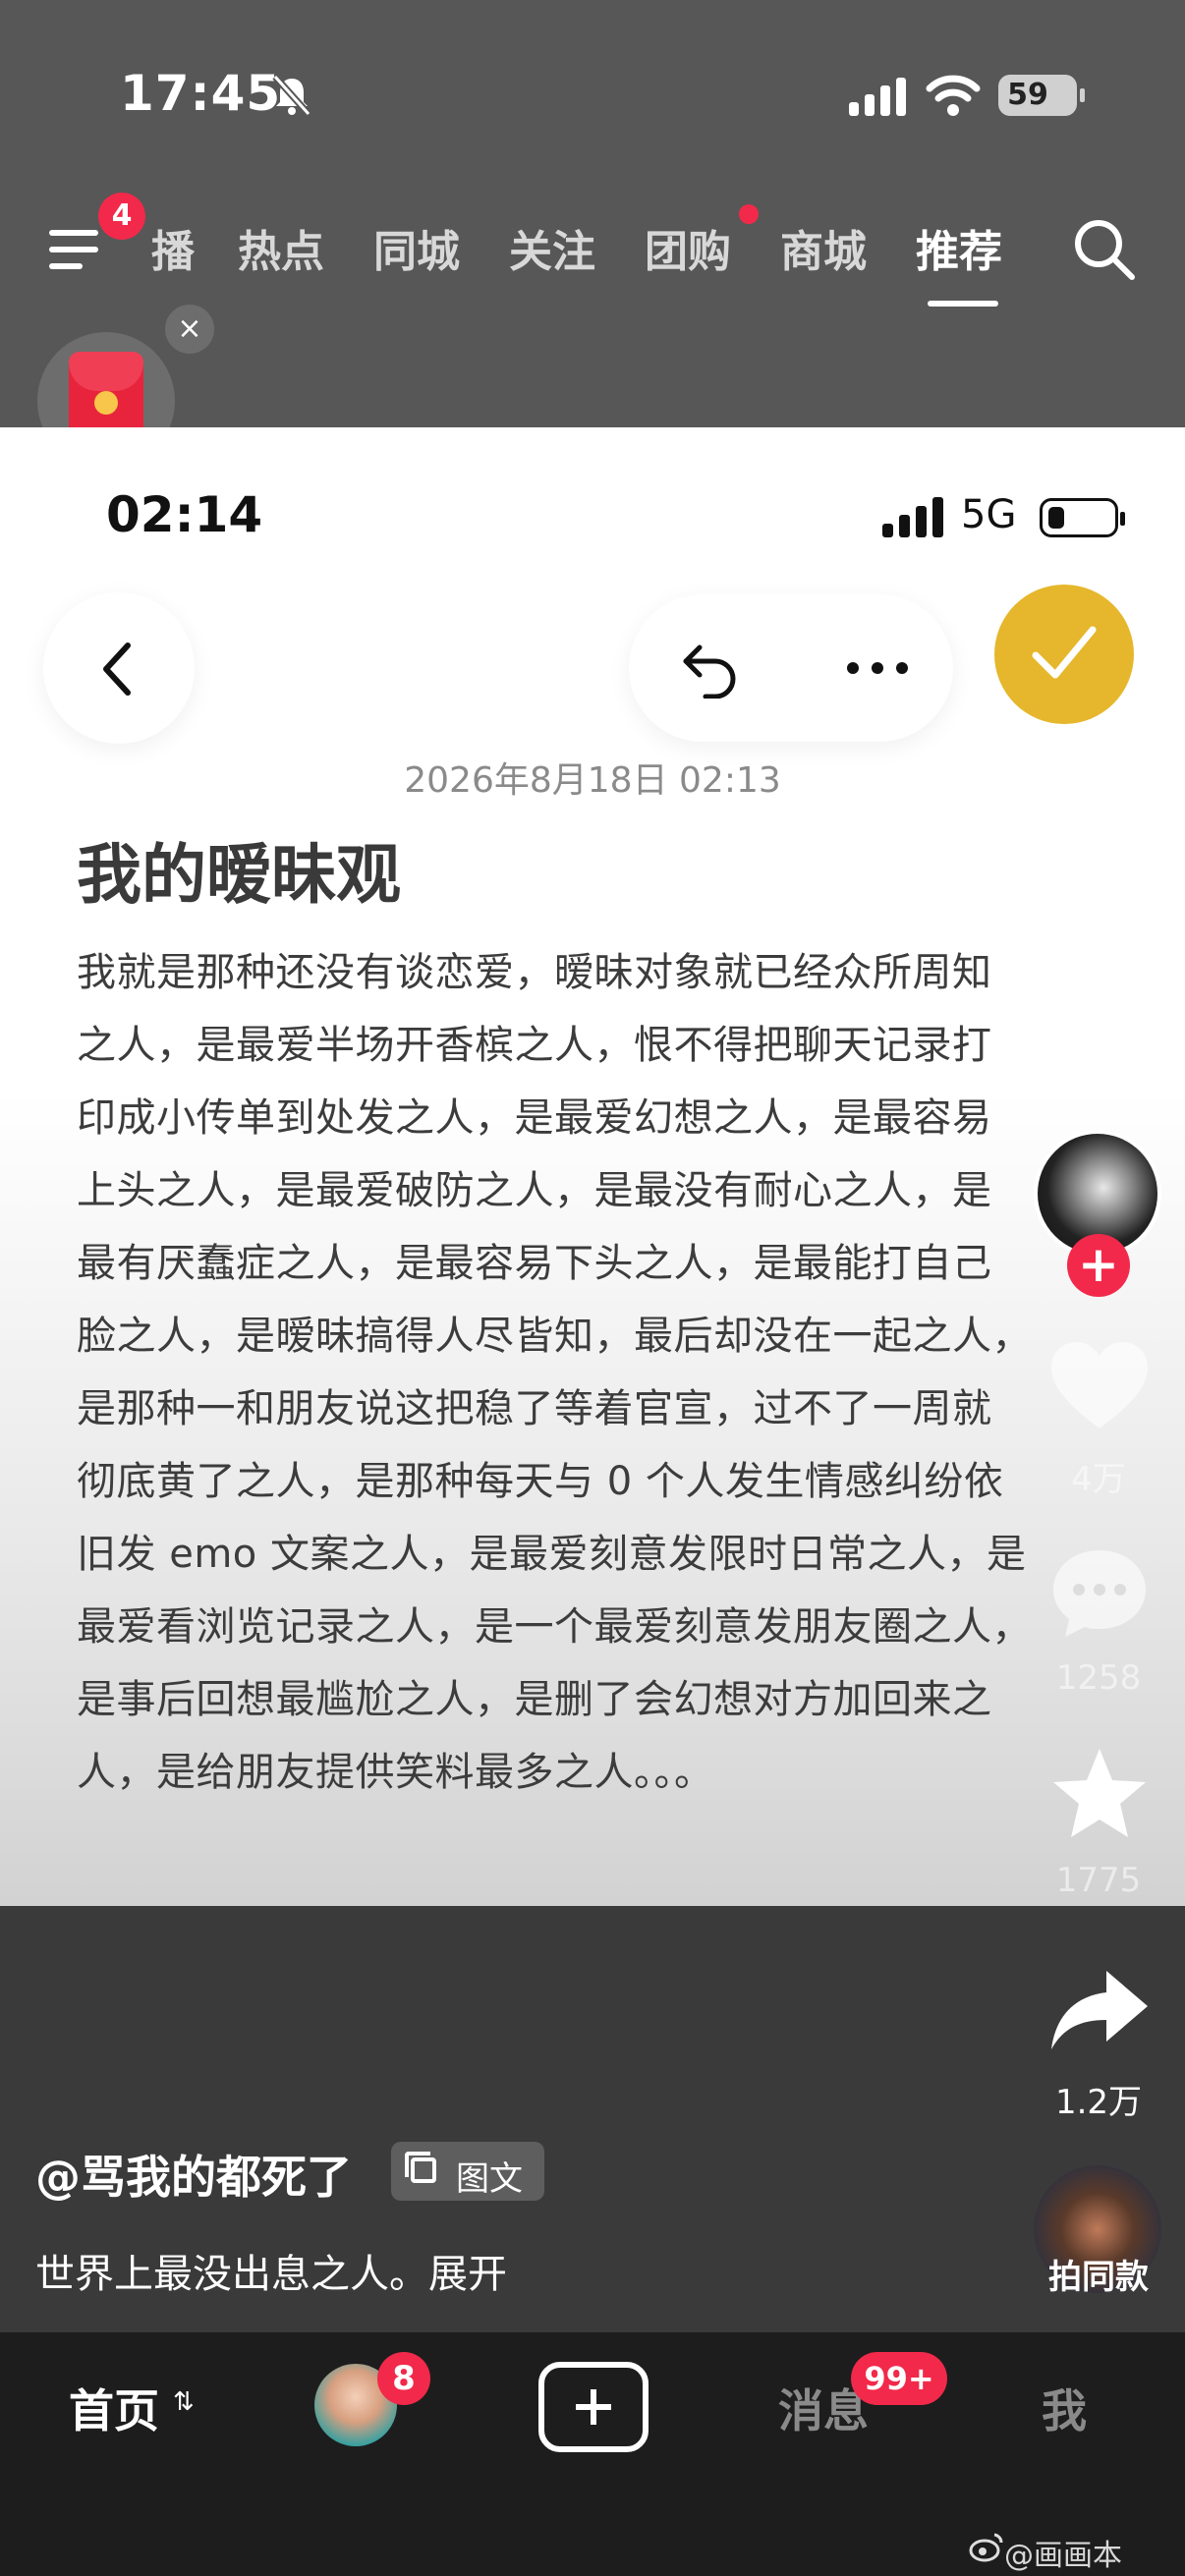  Describe the element at coordinates (594, 2407) in the screenshot. I see `create-button` at that location.